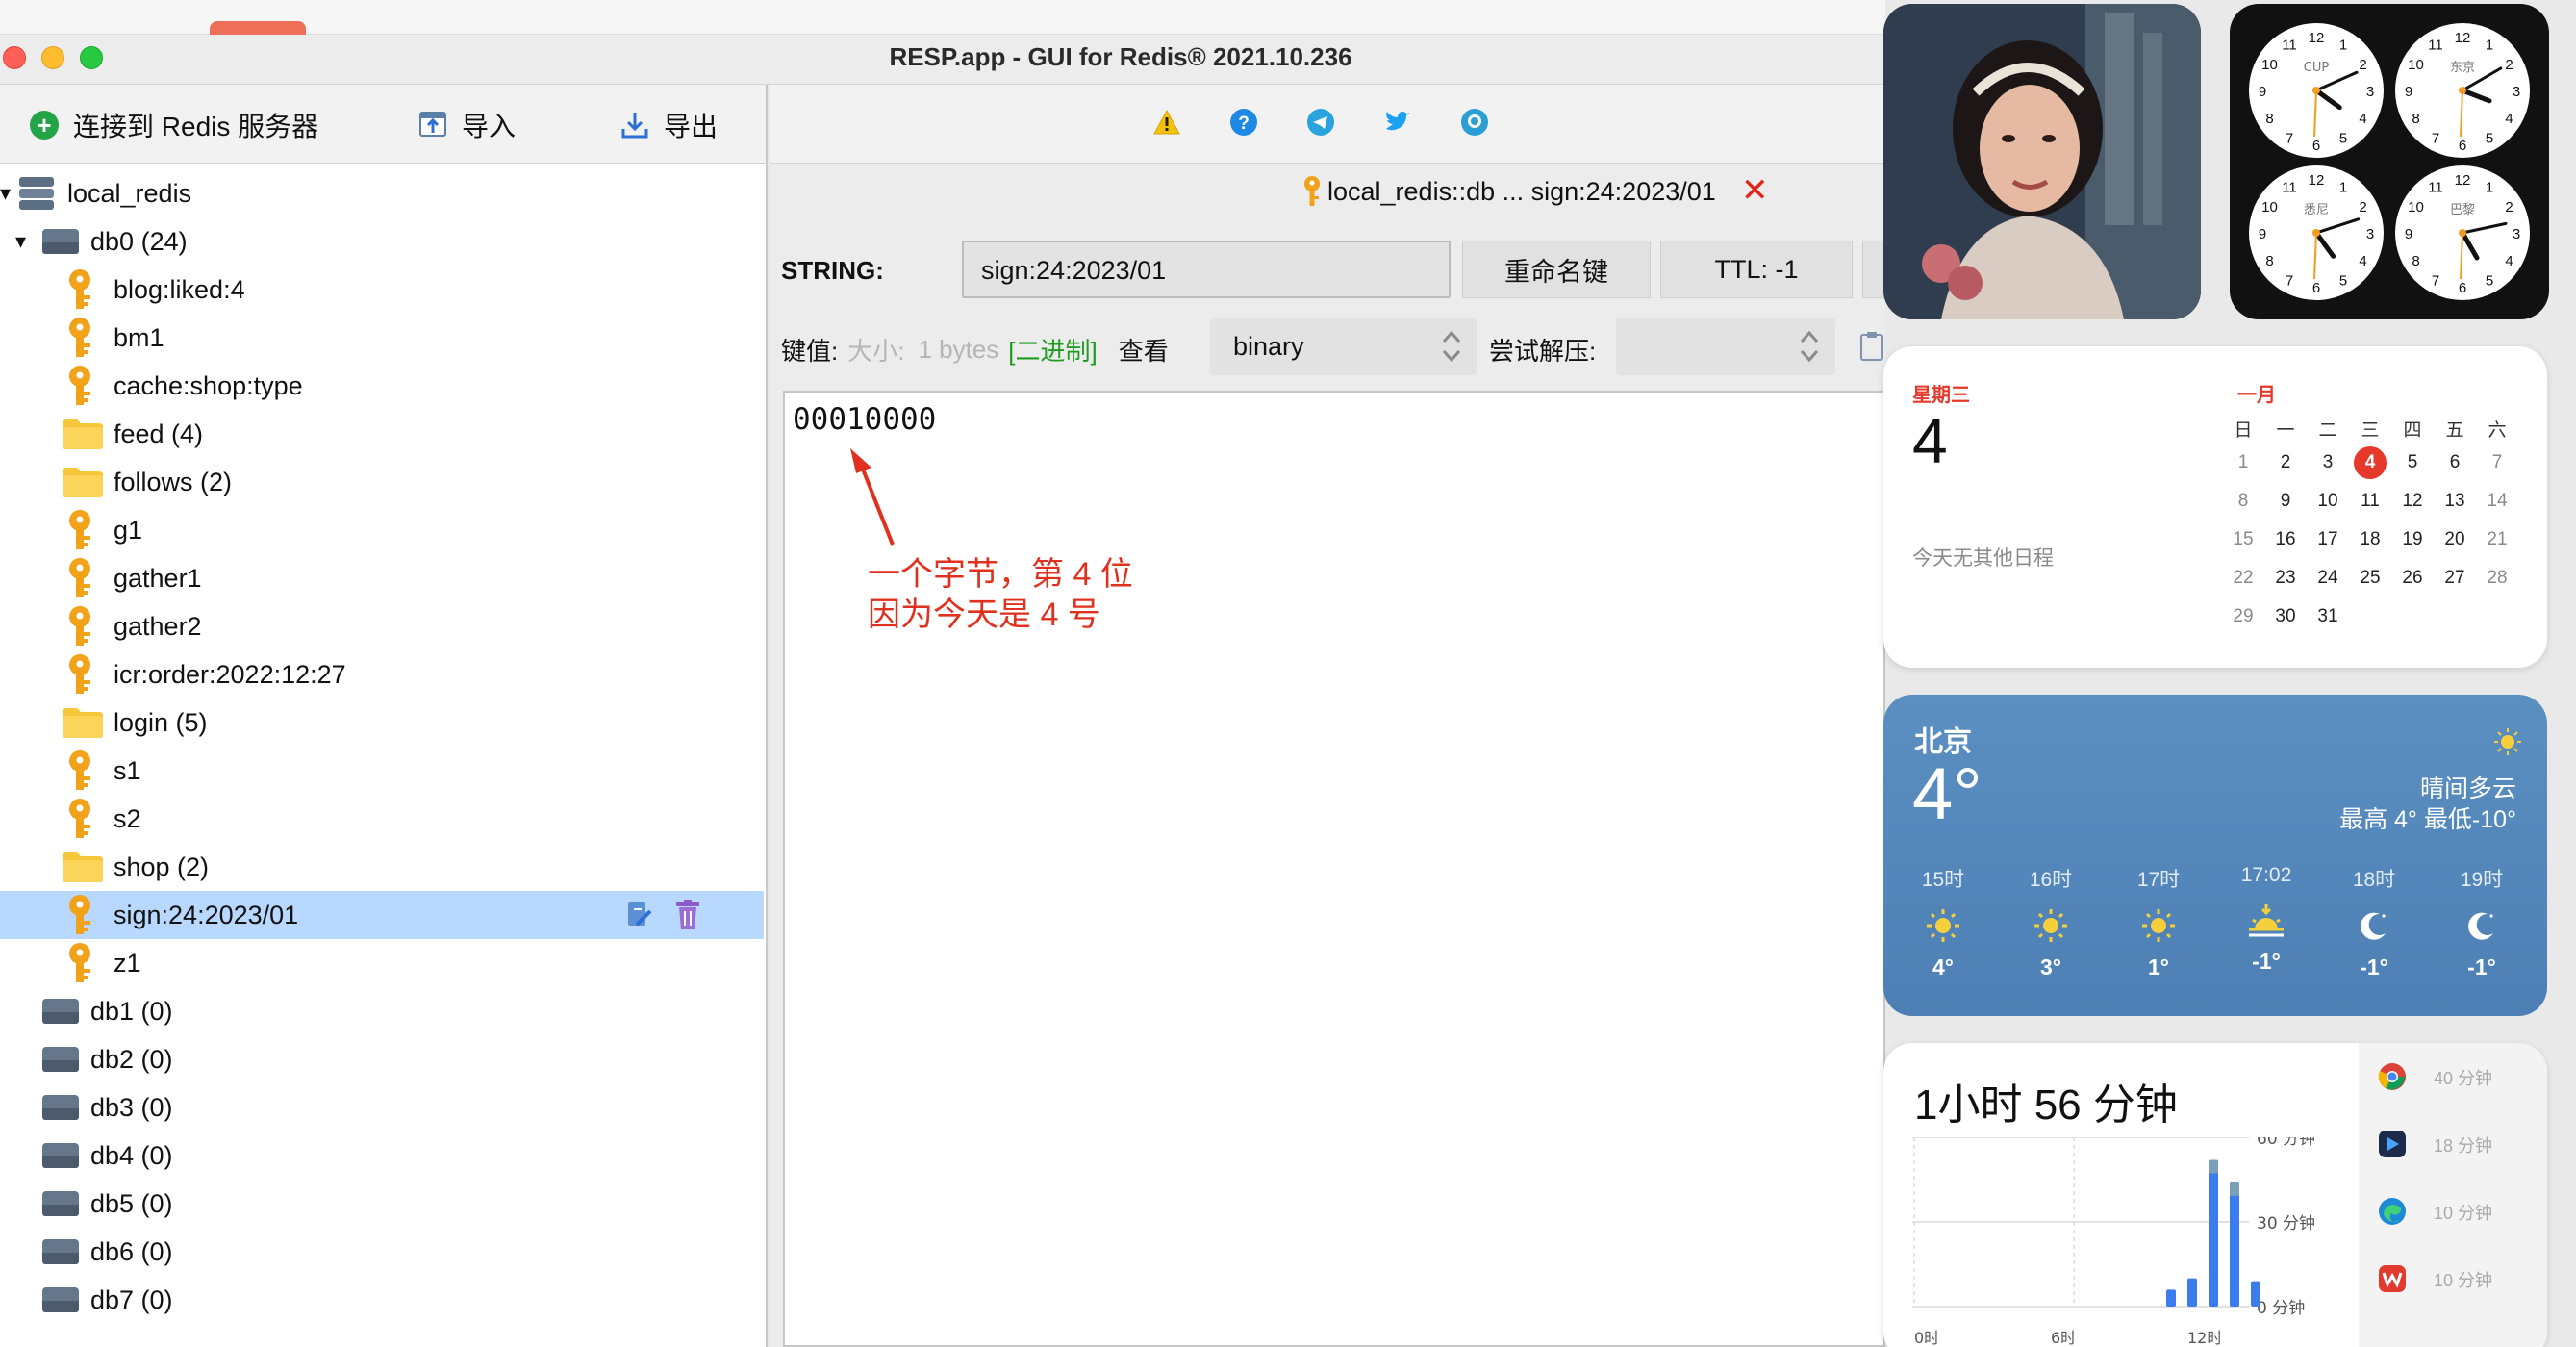  I want to click on svg-text: 3, so click(2370, 234).